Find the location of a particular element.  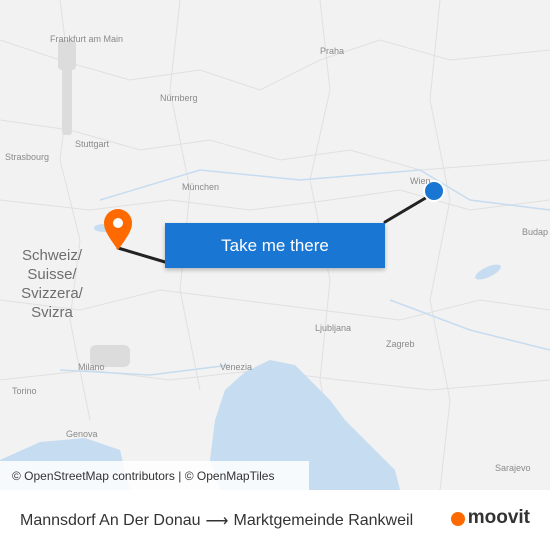

city-label-praha: Praha is located at coordinates (332, 51).